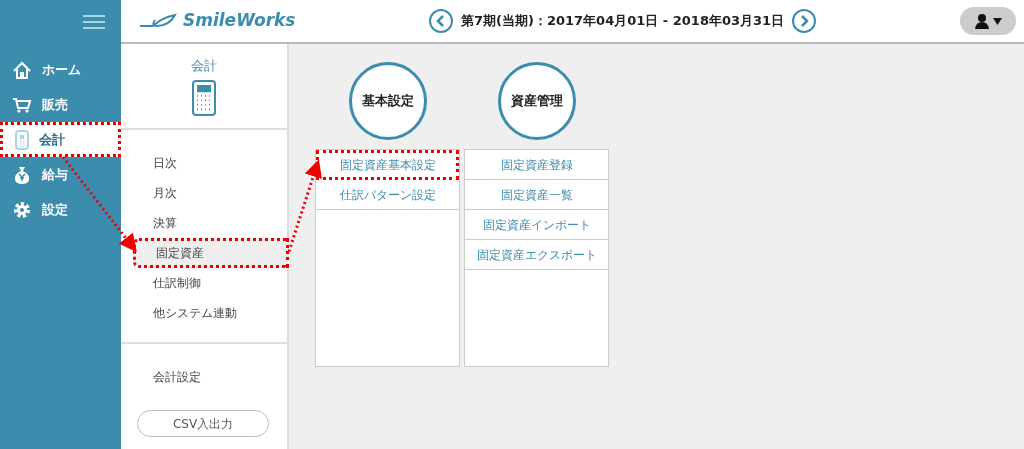 The height and width of the screenshot is (449, 1024). I want to click on submenu-item: 他システム連動, so click(204, 313).